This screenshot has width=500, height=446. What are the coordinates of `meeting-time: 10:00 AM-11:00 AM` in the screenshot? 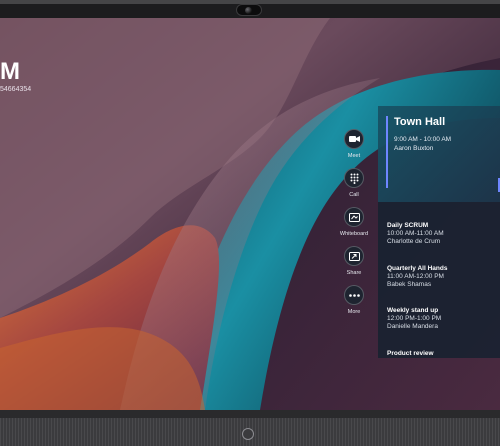 It's located at (415, 233).